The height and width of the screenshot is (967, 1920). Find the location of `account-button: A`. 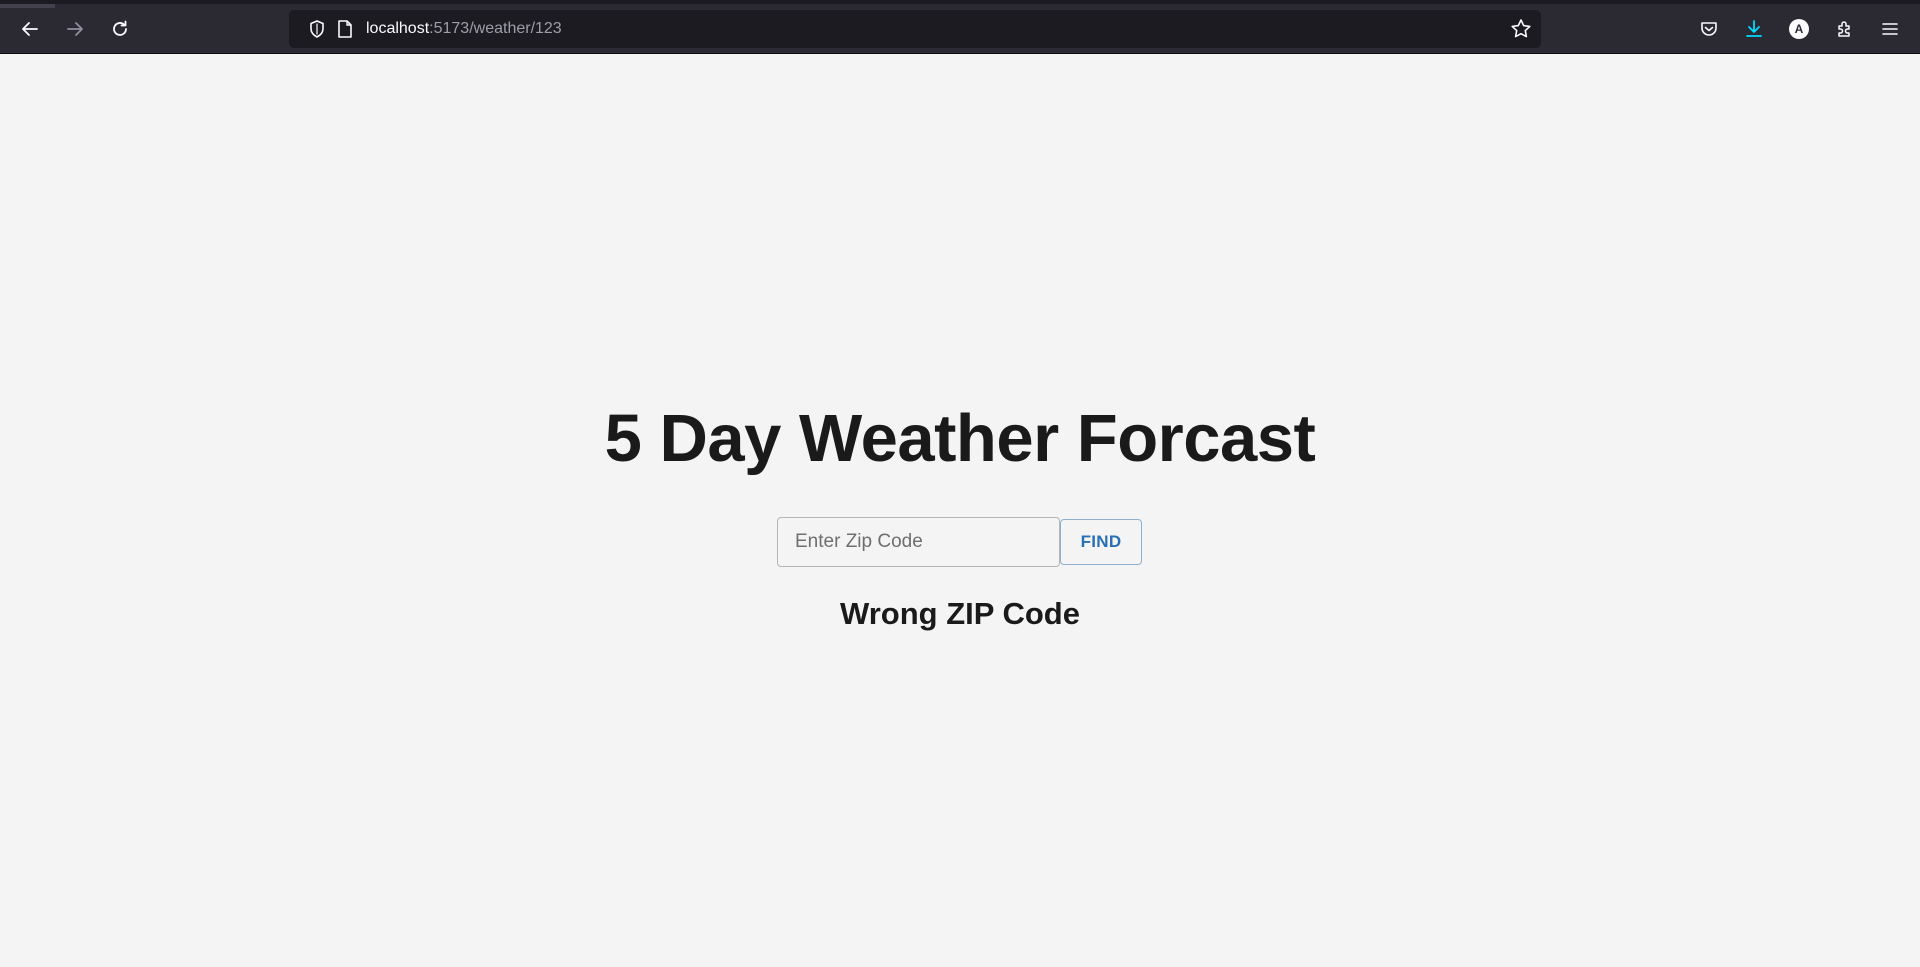

account-button: A is located at coordinates (1799, 29).